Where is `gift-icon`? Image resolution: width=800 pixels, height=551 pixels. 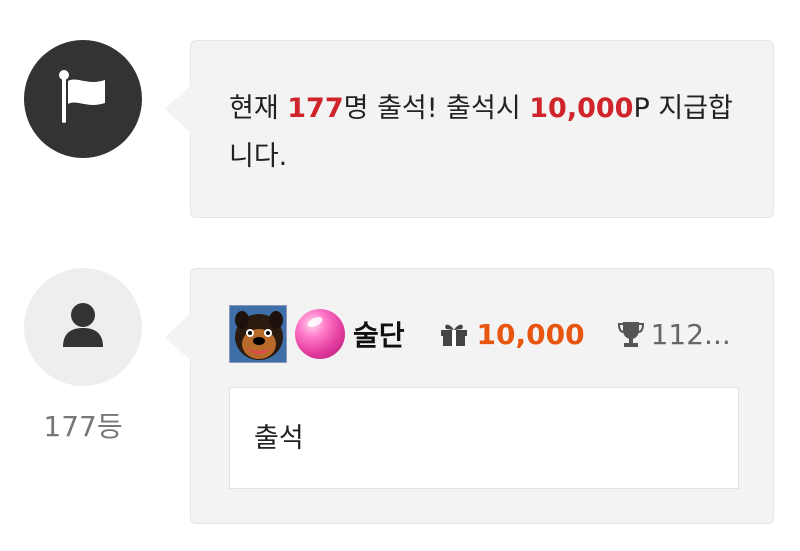
gift-icon is located at coordinates (454, 334).